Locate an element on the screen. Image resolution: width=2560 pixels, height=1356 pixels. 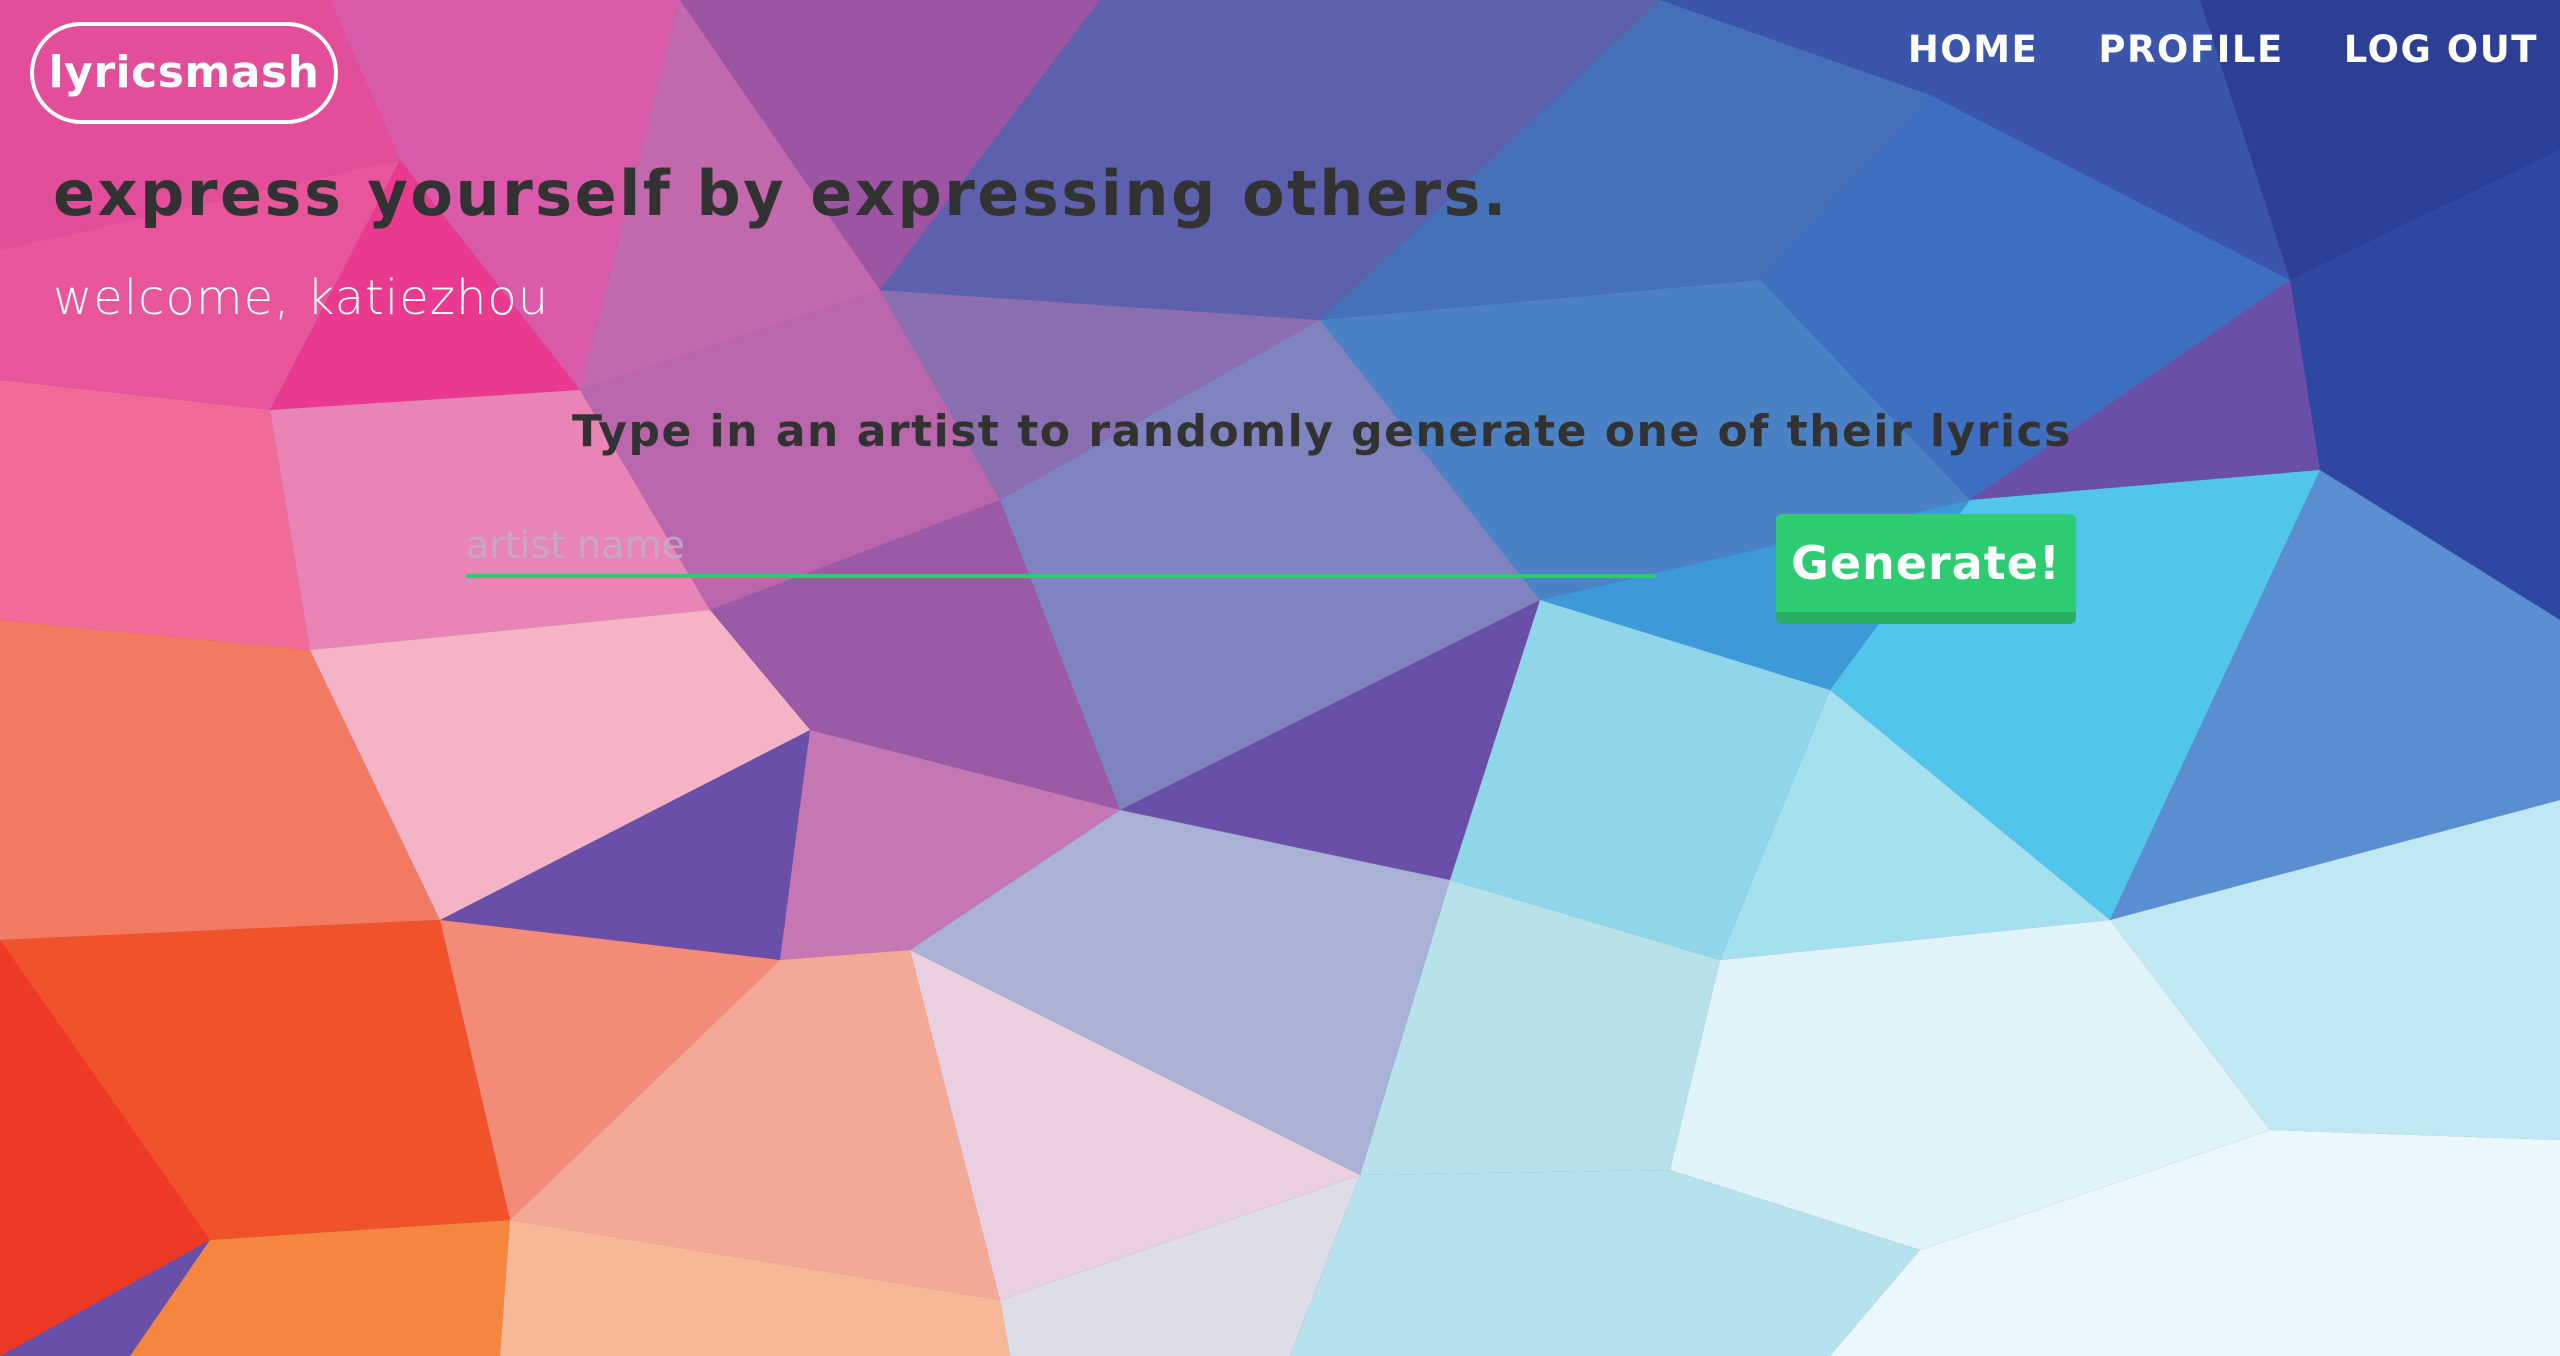
top-nav: HOME PROFILE LOG OUT is located at coordinates (2223, 50).